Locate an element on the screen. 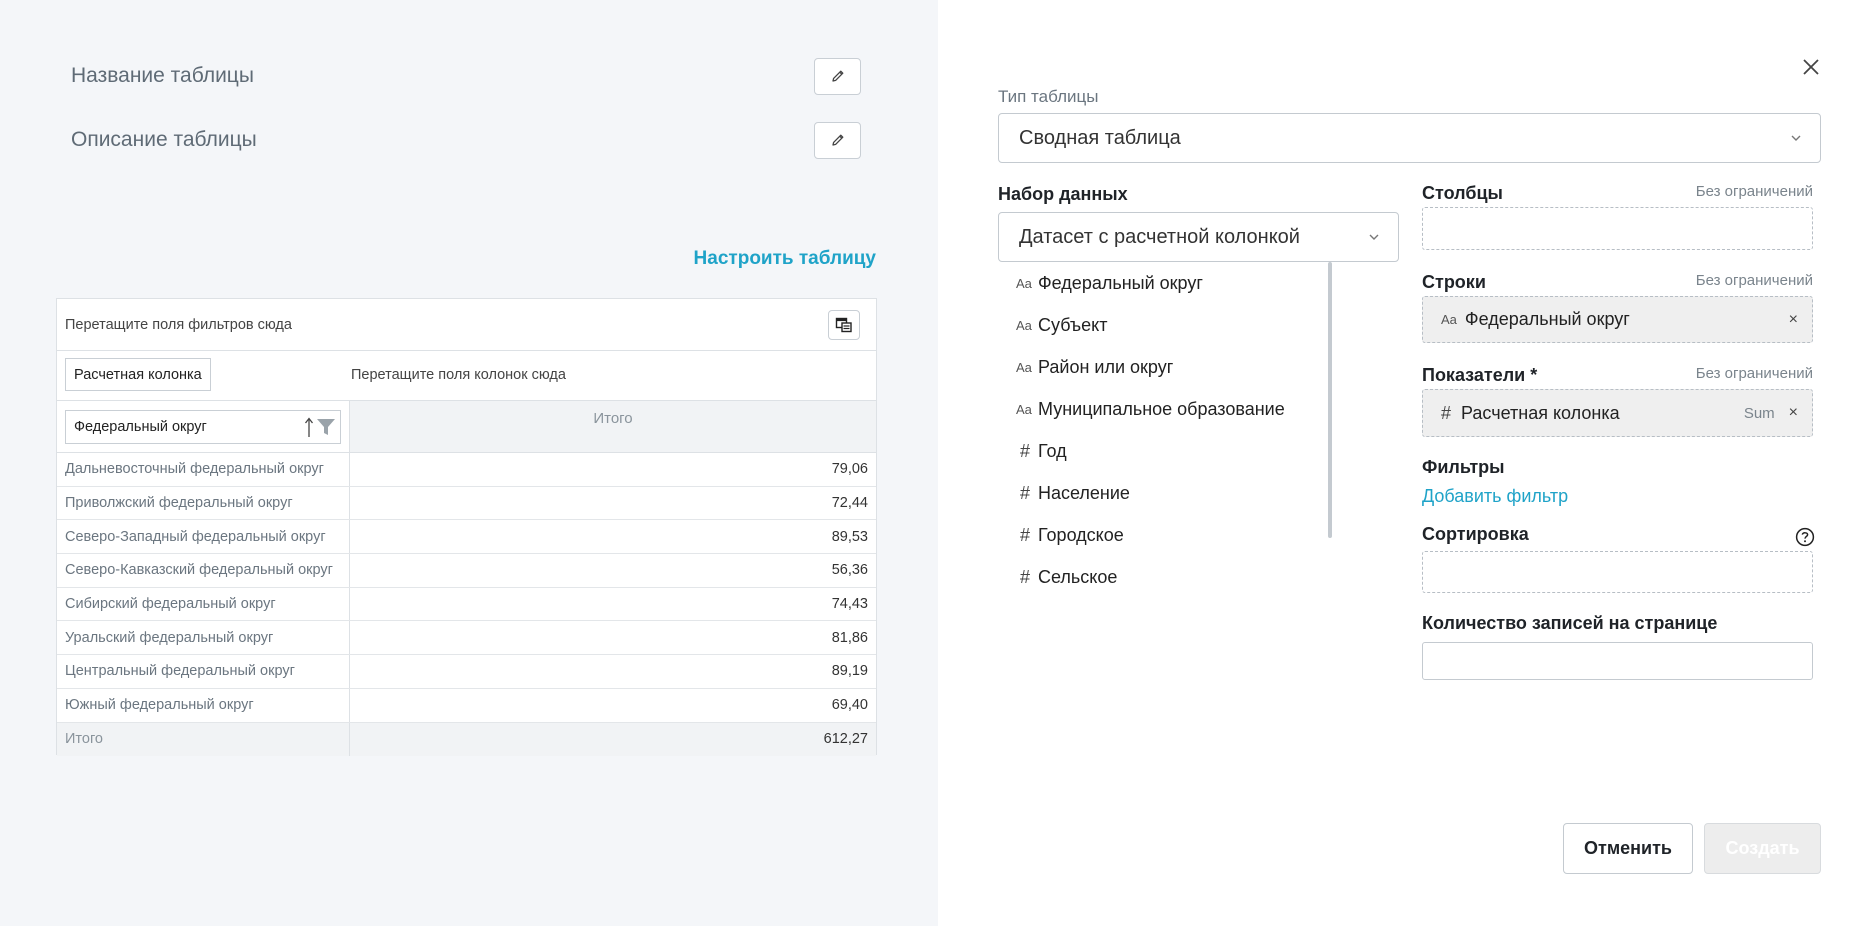  measure-field-label: Расчетная колонка is located at coordinates (1540, 412).